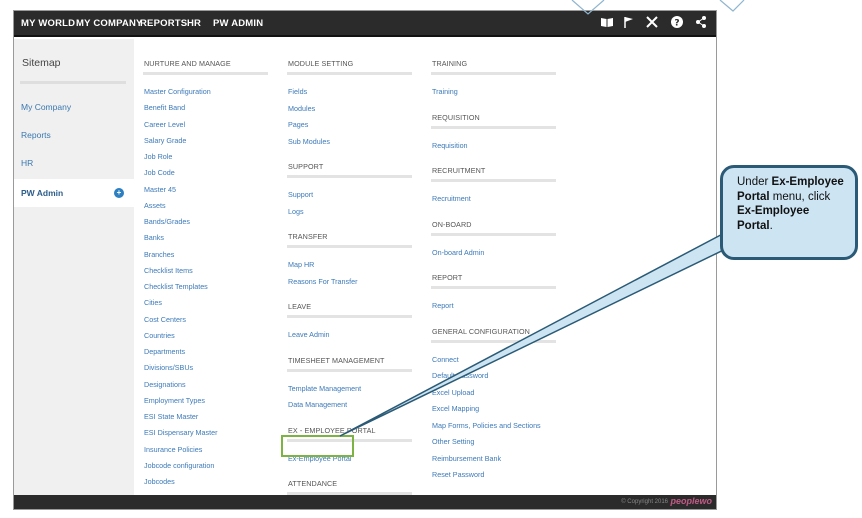 This screenshot has height=518, width=862. What do you see at coordinates (297, 91) in the screenshot?
I see `link-fields: Fields` at bounding box center [297, 91].